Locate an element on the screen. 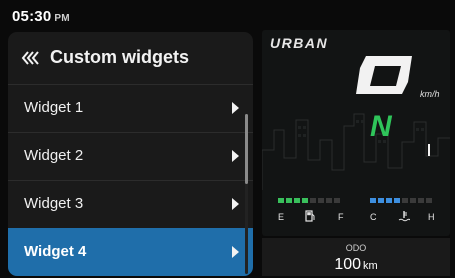 This screenshot has height=278, width=455. scrollbar is located at coordinates (246, 194).